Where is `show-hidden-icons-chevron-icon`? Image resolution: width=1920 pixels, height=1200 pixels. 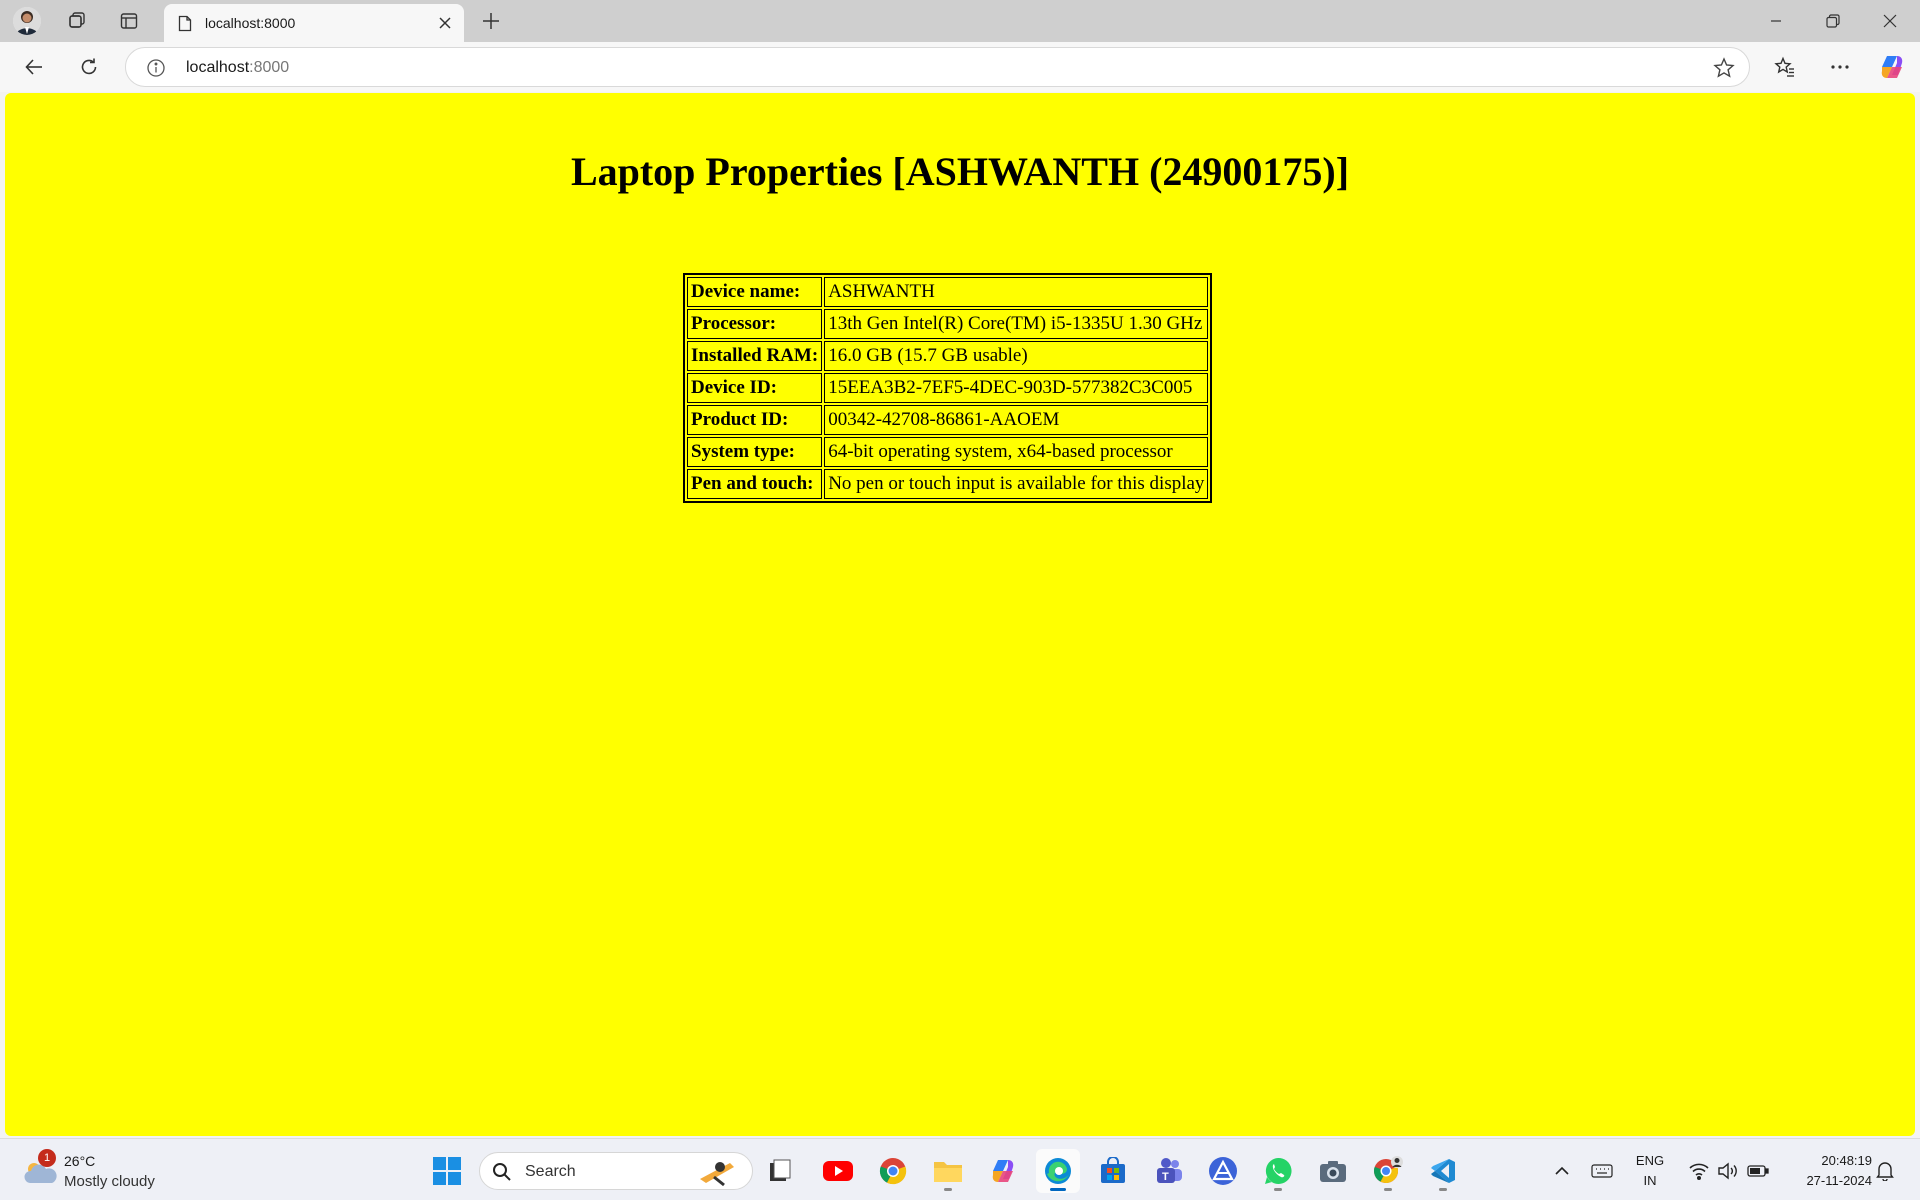 show-hidden-icons-chevron-icon is located at coordinates (1562, 1171).